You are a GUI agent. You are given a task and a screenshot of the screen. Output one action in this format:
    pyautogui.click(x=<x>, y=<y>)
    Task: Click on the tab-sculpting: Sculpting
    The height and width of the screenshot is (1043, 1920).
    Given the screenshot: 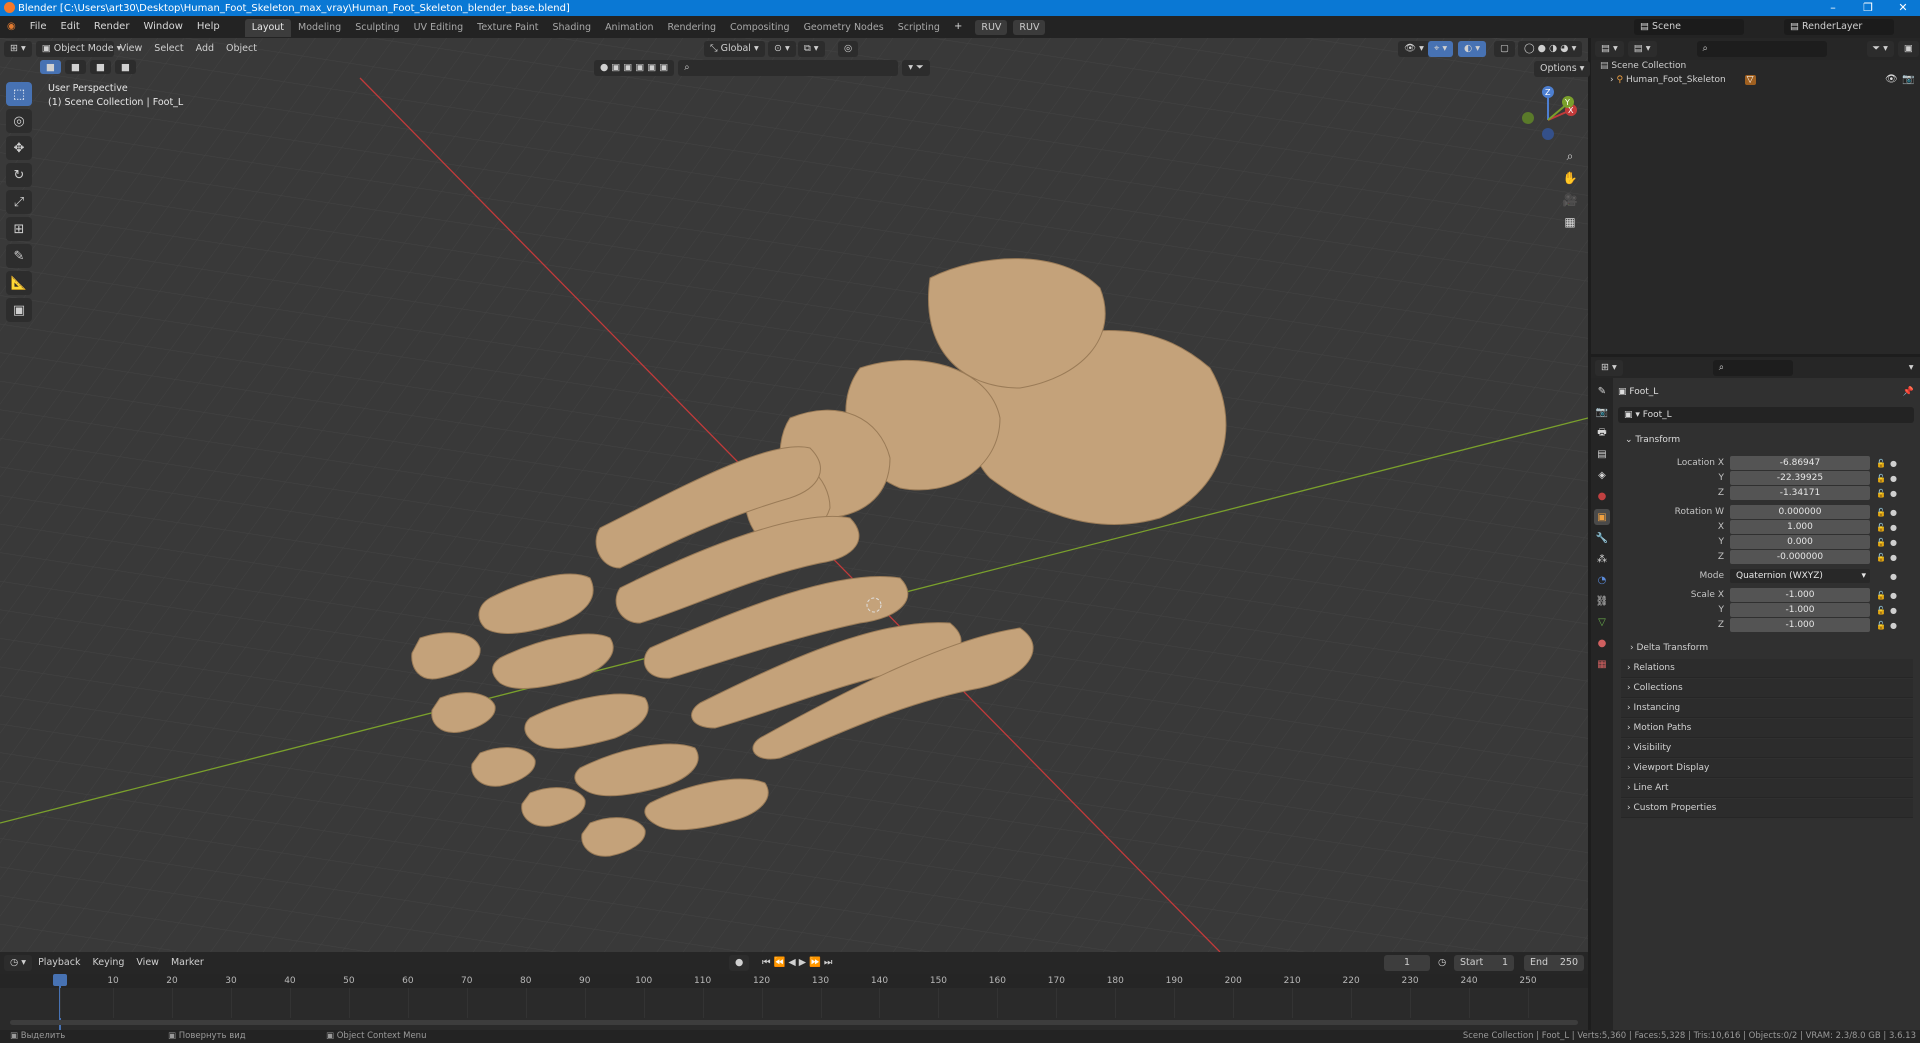 What is the action you would take?
    pyautogui.click(x=377, y=28)
    